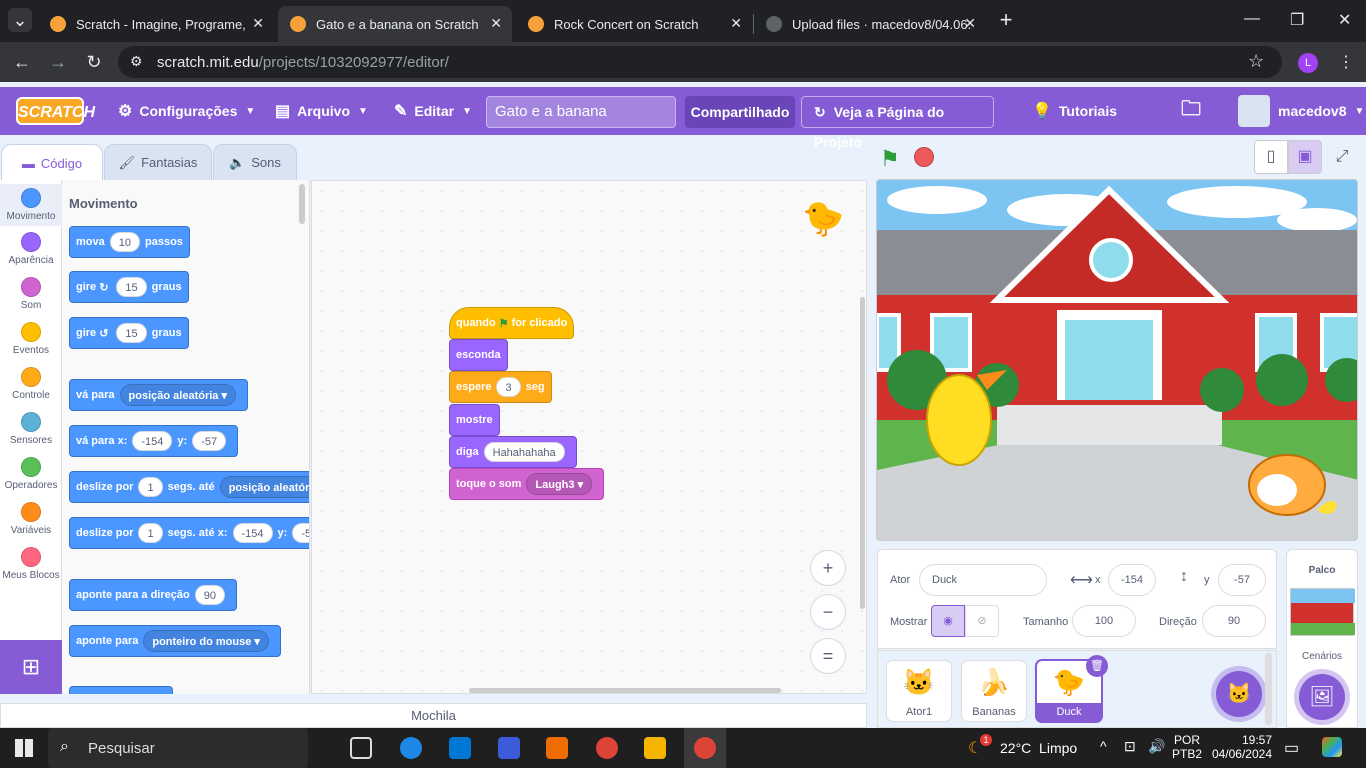 The height and width of the screenshot is (768, 1366). What do you see at coordinates (129, 287) in the screenshot?
I see `block-turn-right: gire ↻ 15 graus` at bounding box center [129, 287].